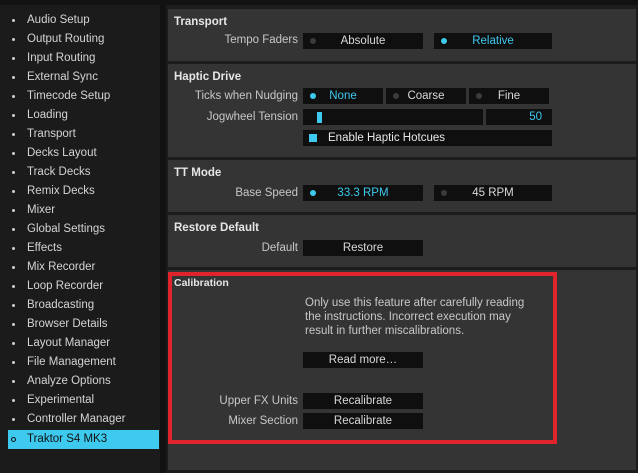 Image resolution: width=638 pixels, height=473 pixels. What do you see at coordinates (76, 419) in the screenshot?
I see `sidebar-item-label: Controller Manager` at bounding box center [76, 419].